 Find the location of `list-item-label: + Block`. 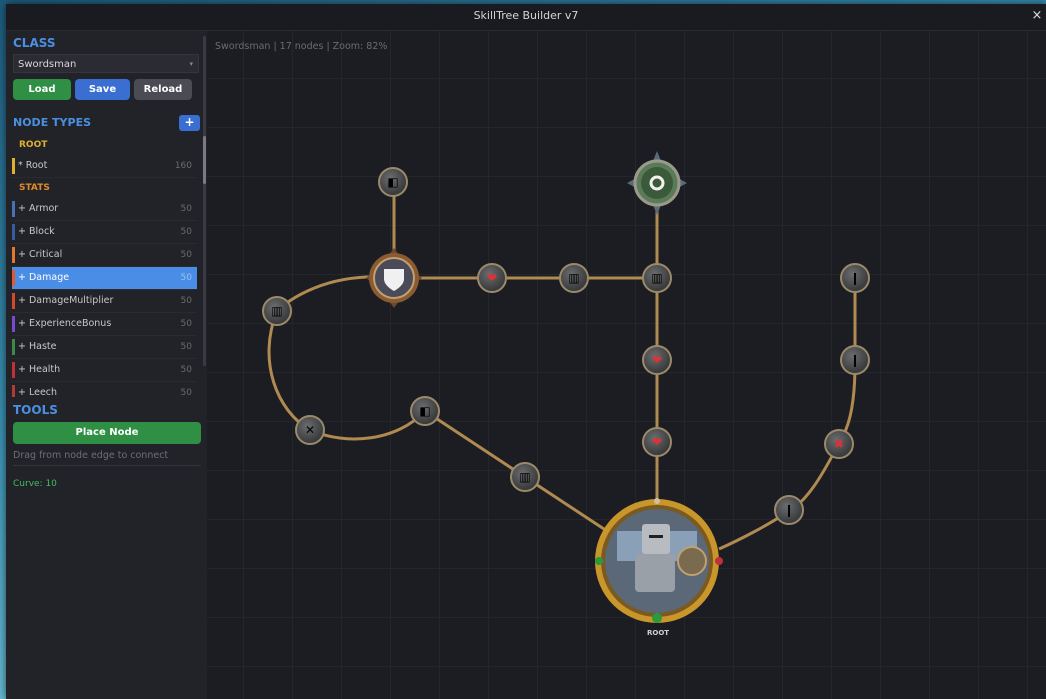

list-item-label: + Block is located at coordinates (36, 231).